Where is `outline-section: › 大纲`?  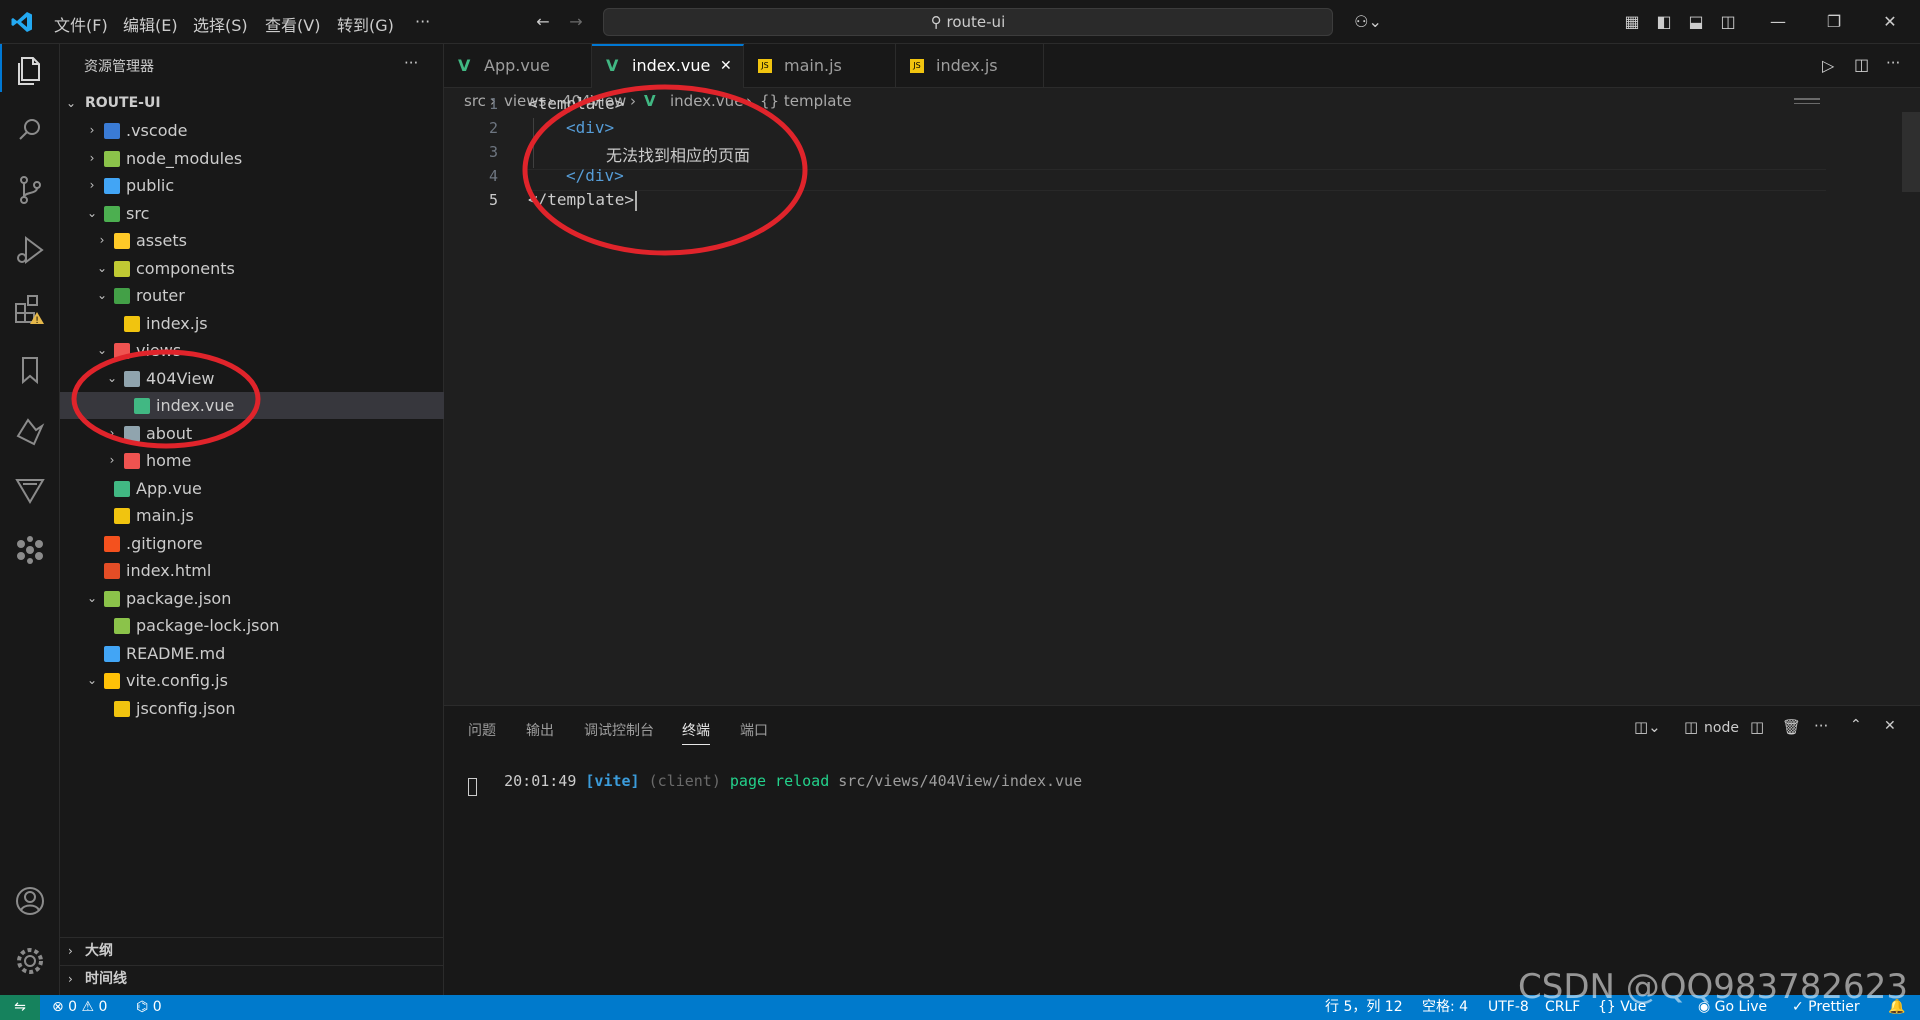
outline-section: › 大纲 is located at coordinates (252, 950).